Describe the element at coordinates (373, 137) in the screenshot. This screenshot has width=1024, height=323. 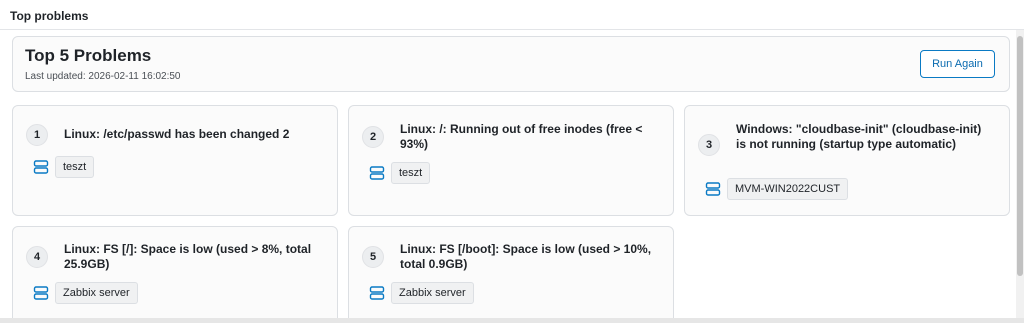
I see `problem-rank: 2` at that location.